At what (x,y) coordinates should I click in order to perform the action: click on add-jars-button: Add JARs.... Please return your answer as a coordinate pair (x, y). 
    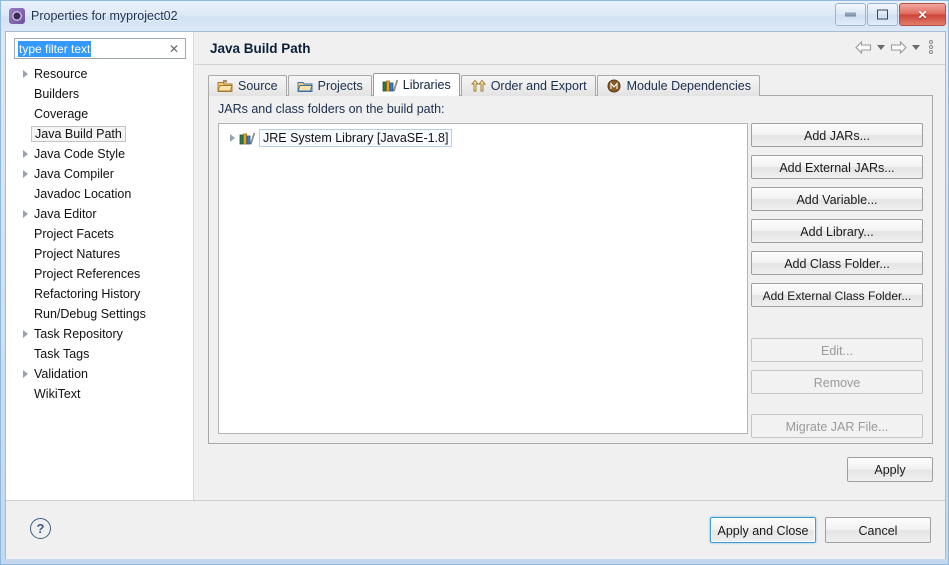
    Looking at the image, I should click on (837, 135).